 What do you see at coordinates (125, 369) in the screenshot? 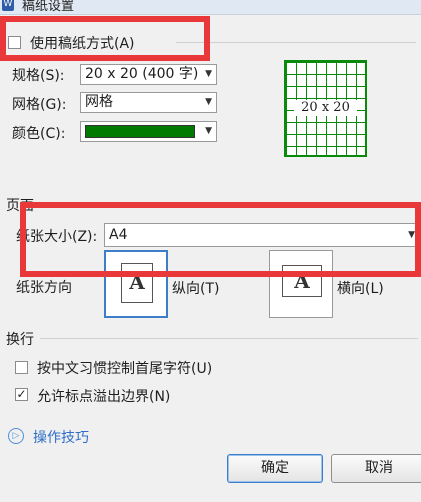
I see `wrap-option1-label: 按中文习惯控制首尾字符(U)` at bounding box center [125, 369].